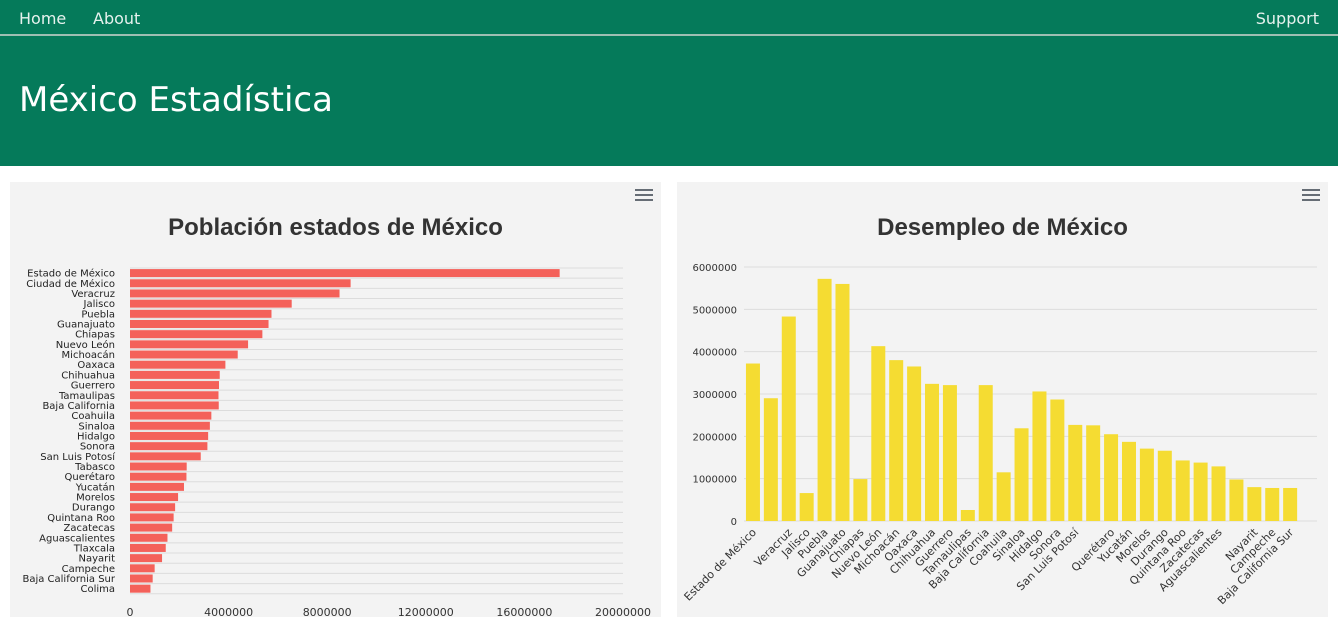 This screenshot has height=617, width=1338. Describe the element at coordinates (714, 395) in the screenshot. I see `y-tick-label: 3000000` at that location.